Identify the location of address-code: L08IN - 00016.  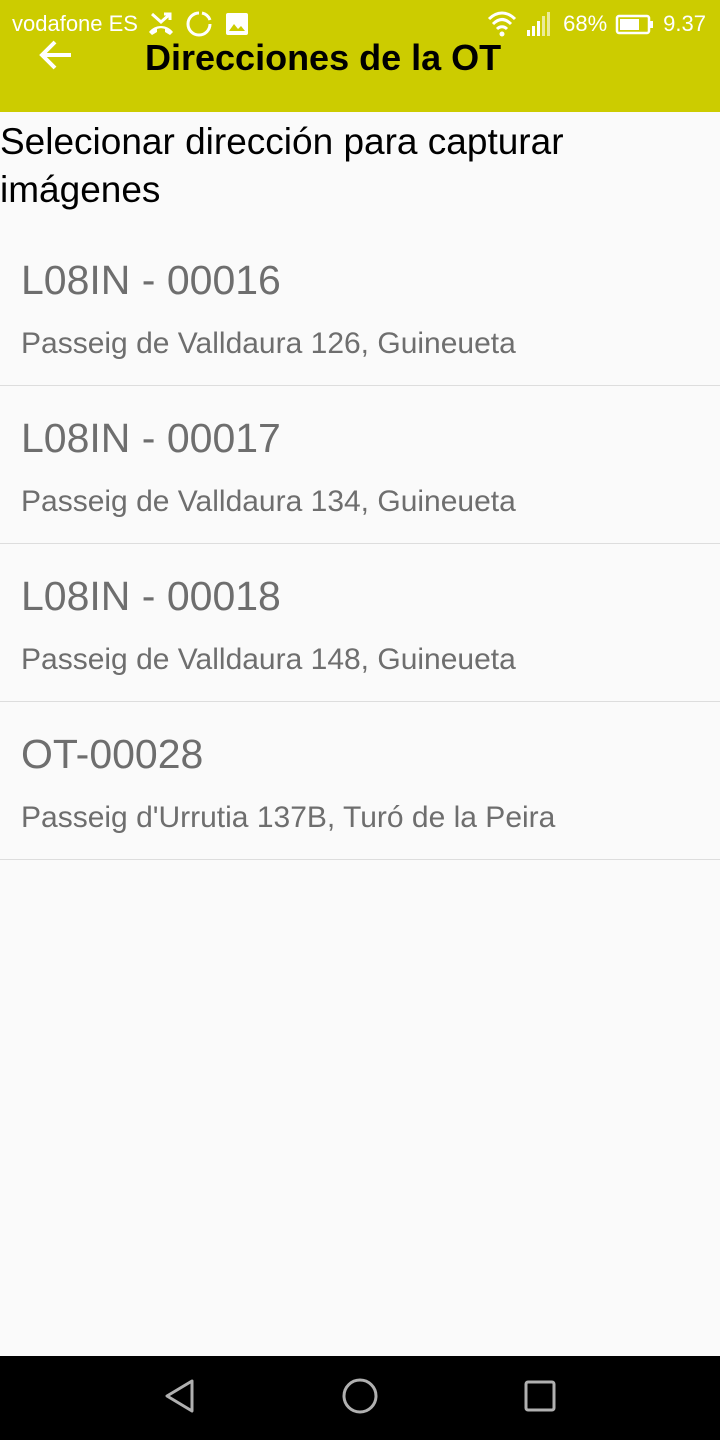
(151, 280).